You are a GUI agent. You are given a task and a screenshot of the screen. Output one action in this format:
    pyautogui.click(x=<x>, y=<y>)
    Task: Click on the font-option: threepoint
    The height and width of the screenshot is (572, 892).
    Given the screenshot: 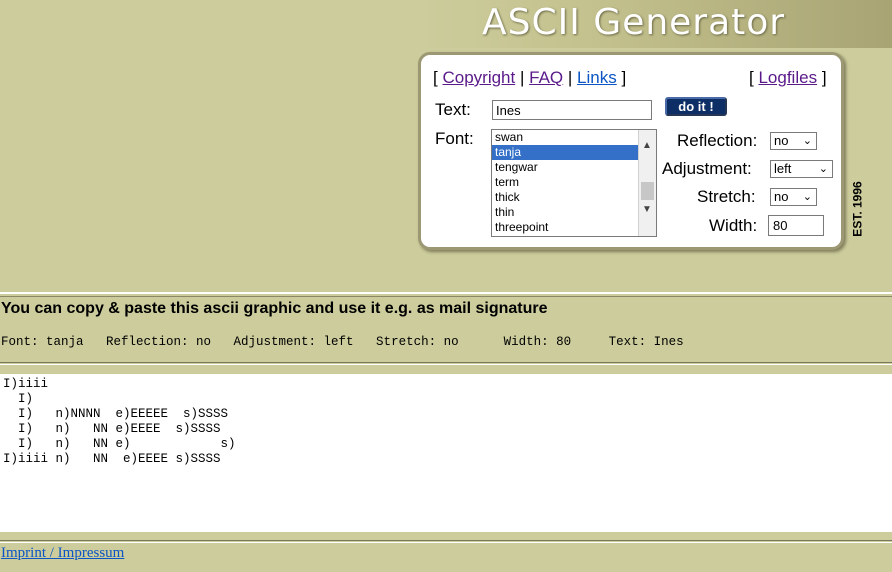 What is the action you would take?
    pyautogui.click(x=565, y=227)
    